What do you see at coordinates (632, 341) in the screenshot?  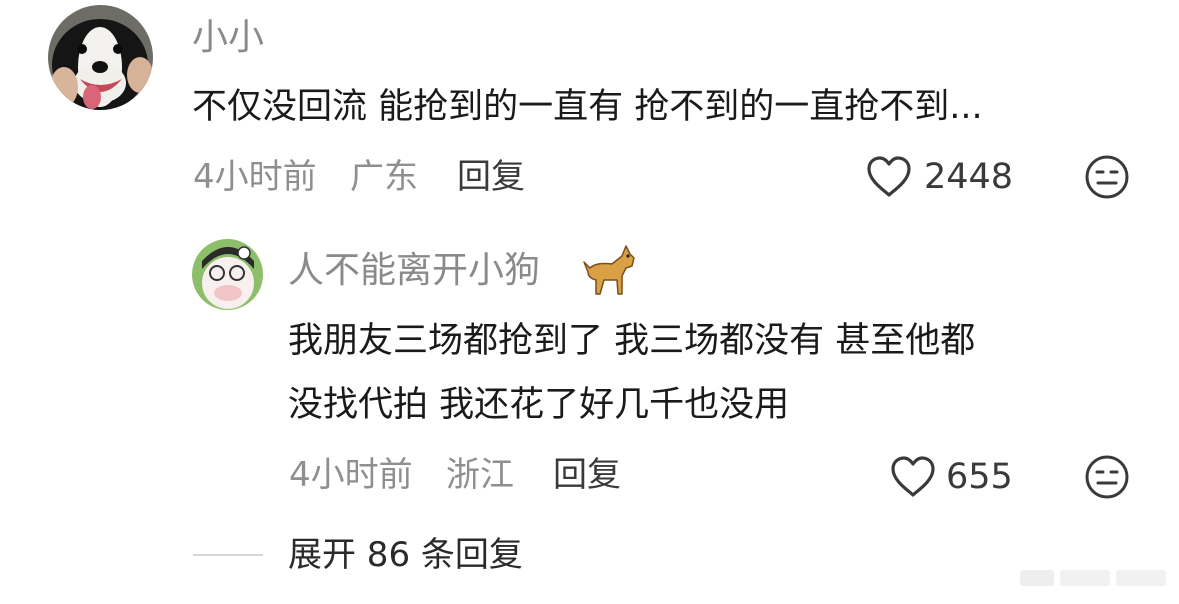 I see `reply-text-line-1: 我朋友三场都抢到了 我三场都没有 甚至他都` at bounding box center [632, 341].